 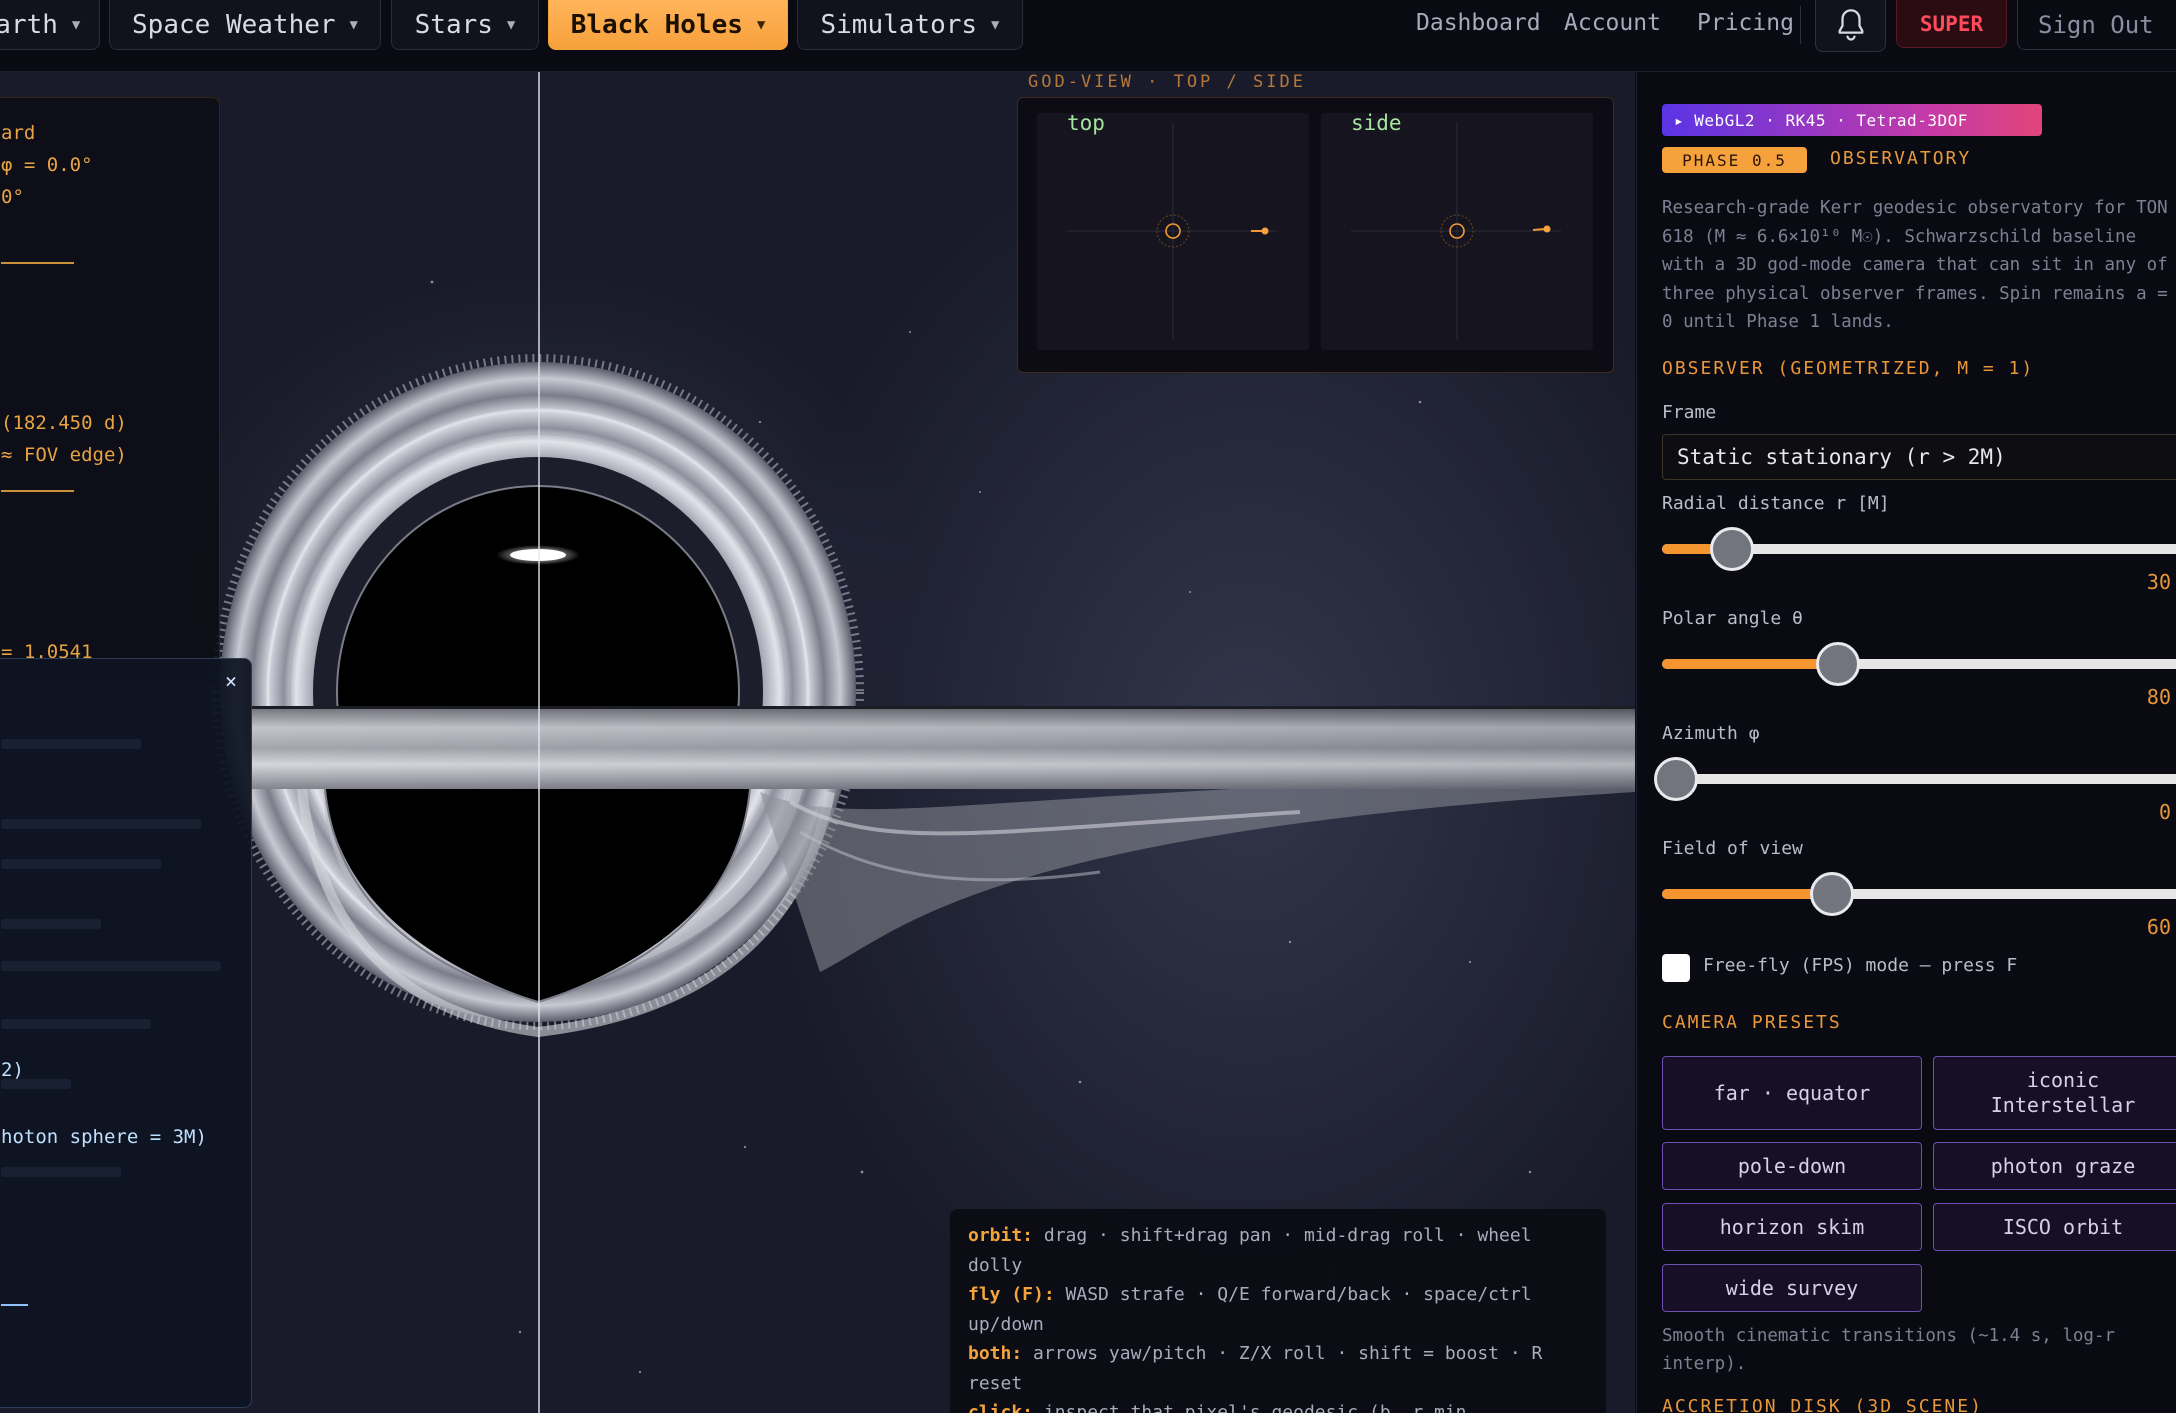 What do you see at coordinates (1315, 235) in the screenshot?
I see `godview-panel: top side` at bounding box center [1315, 235].